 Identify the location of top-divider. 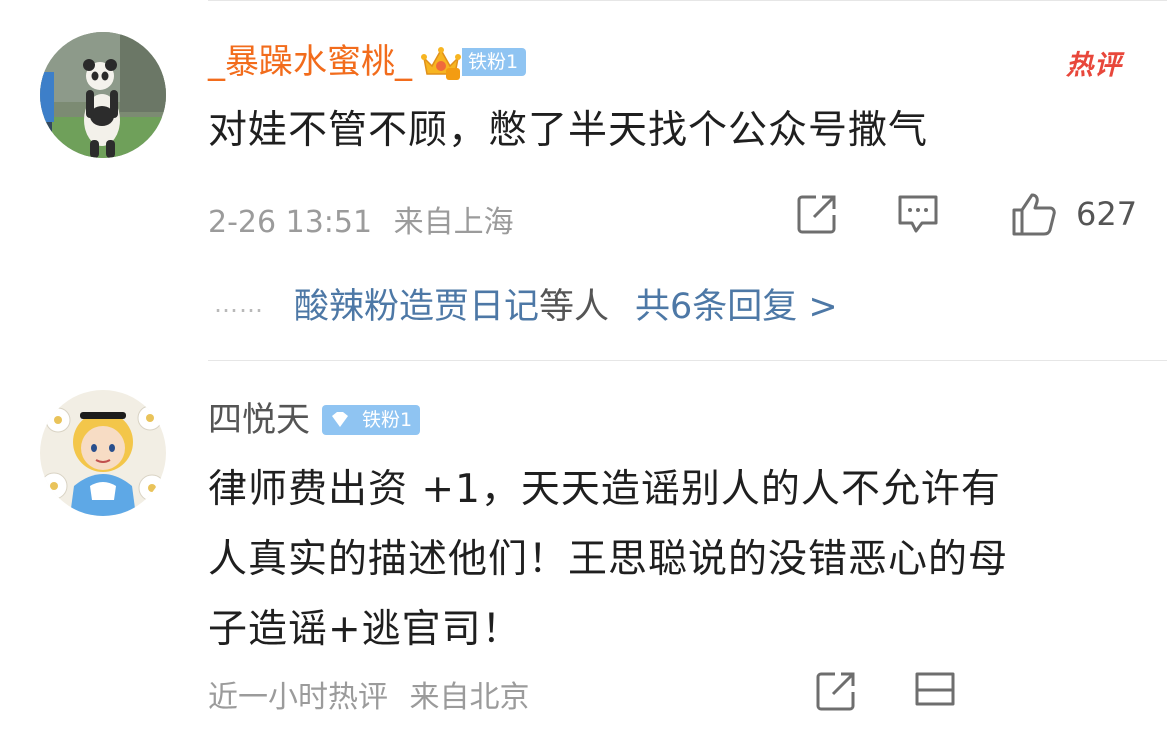
(687, 0).